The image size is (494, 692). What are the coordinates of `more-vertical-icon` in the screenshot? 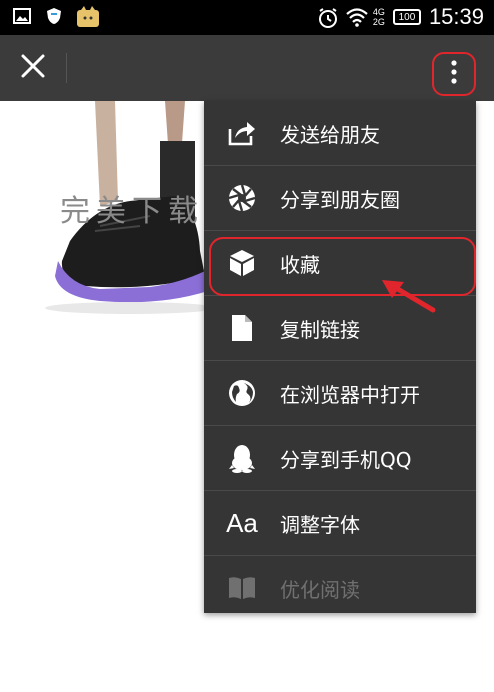 It's located at (454, 74).